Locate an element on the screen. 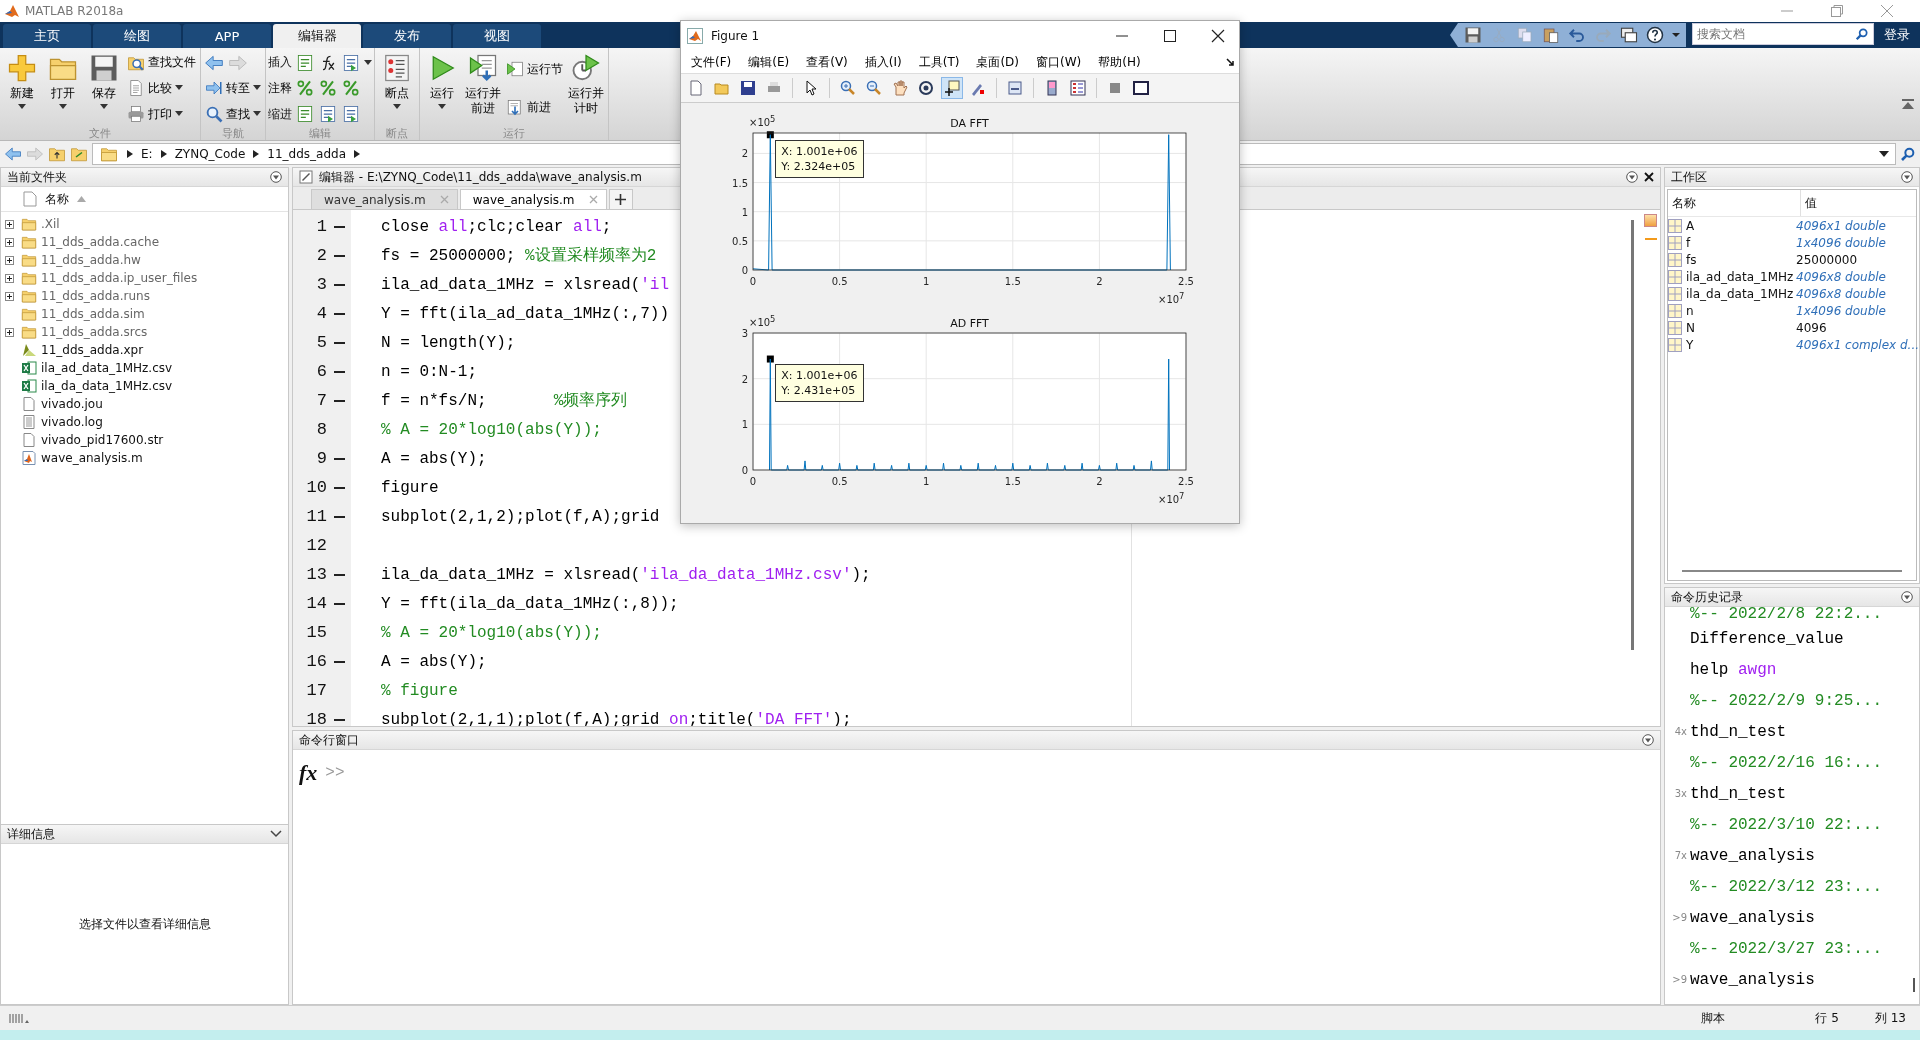 The height and width of the screenshot is (1040, 1920). variable-name: N is located at coordinates (1690, 327).